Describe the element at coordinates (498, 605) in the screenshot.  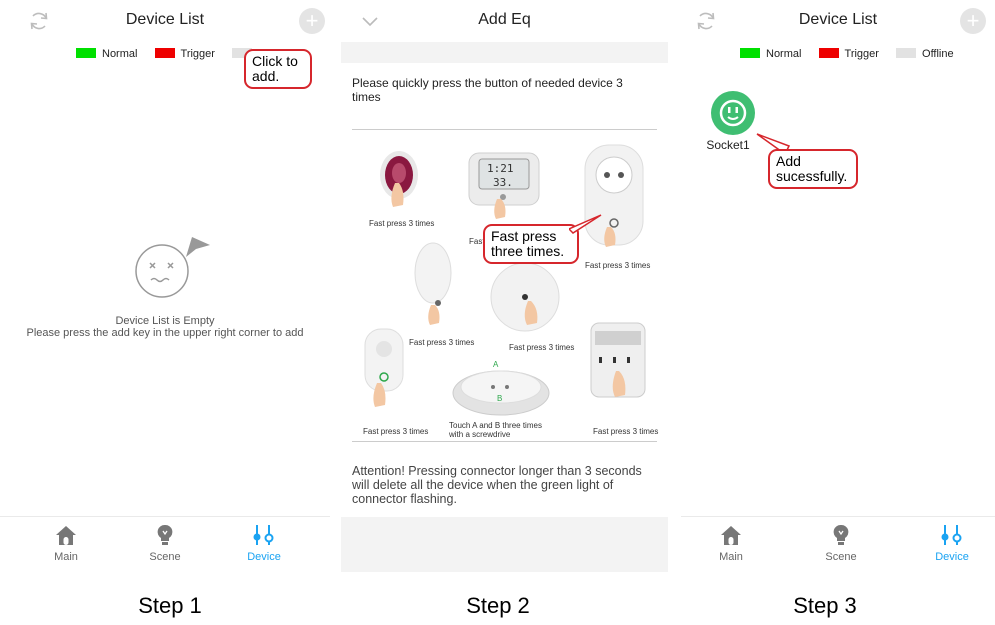
I see `step2-caption: Step 2` at that location.